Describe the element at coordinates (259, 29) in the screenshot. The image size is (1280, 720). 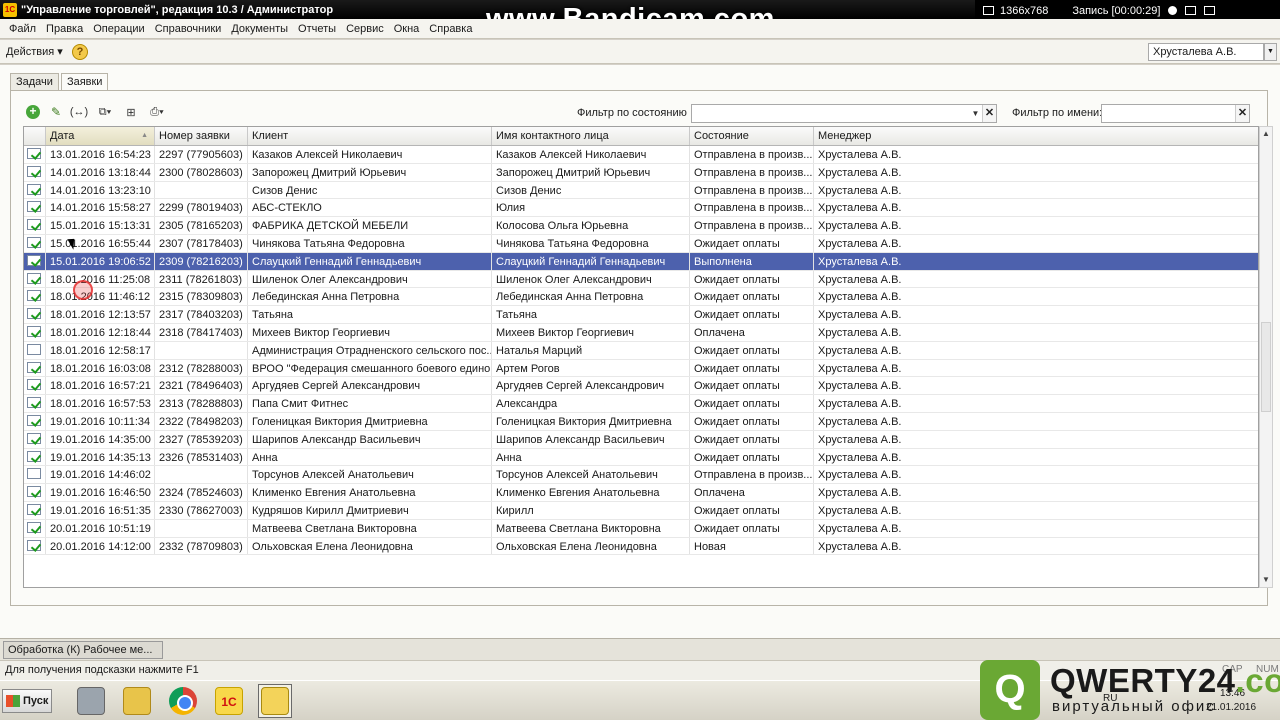
I see `menu-documents: Документы` at that location.